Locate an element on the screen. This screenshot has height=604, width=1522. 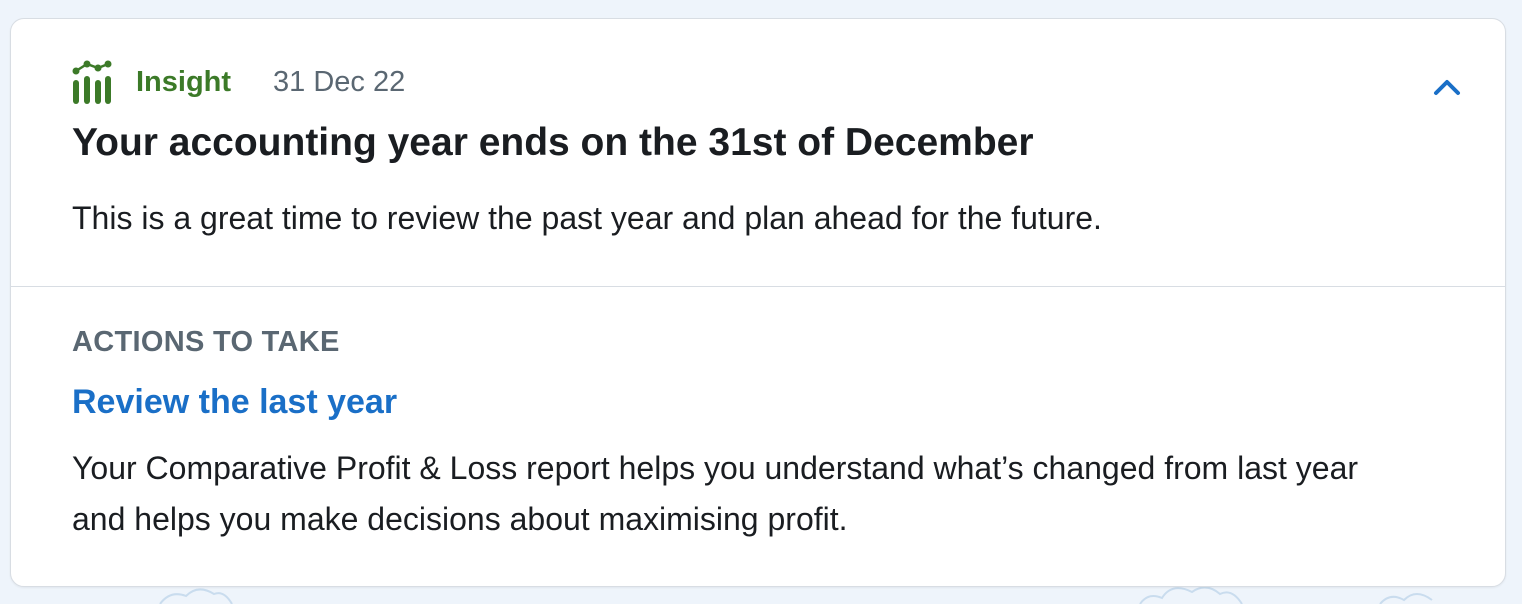
insight-bars-icon is located at coordinates (92, 82).